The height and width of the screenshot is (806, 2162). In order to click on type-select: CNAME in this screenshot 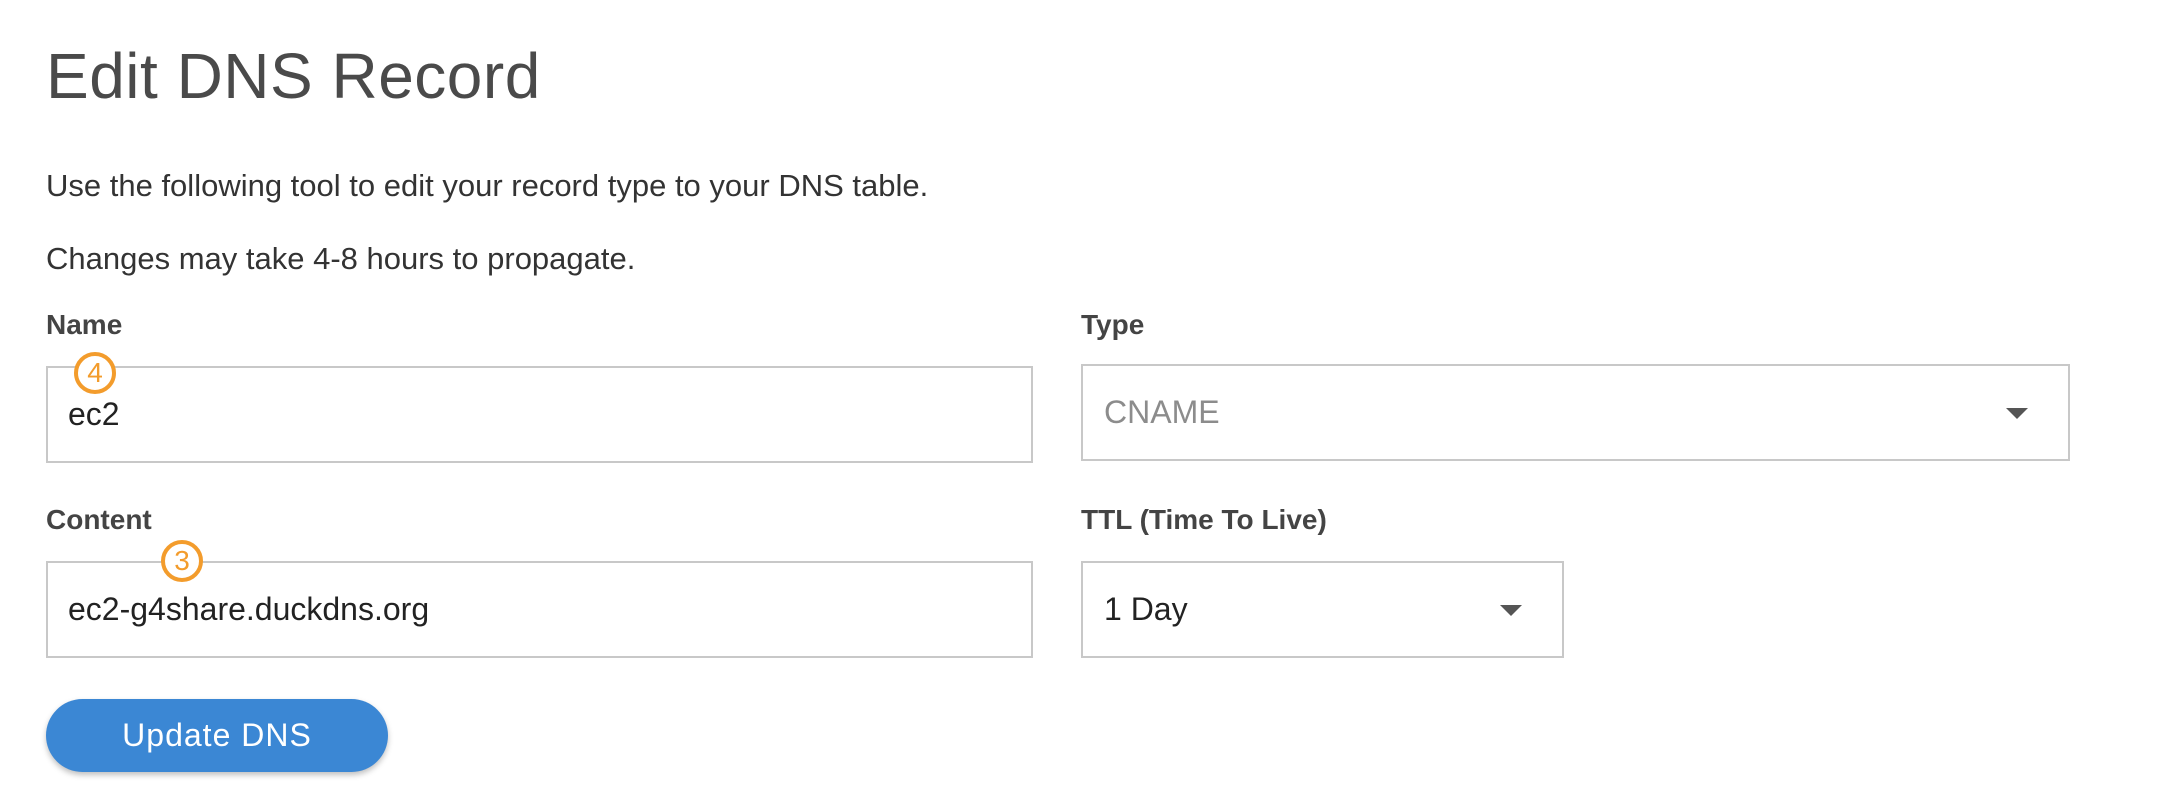, I will do `click(1575, 412)`.